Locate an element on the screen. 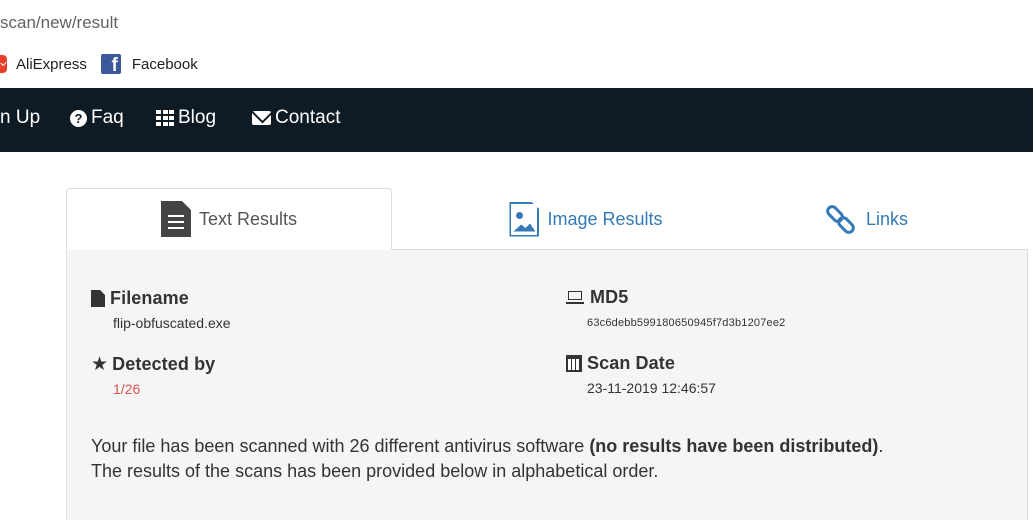 This screenshot has width=1033, height=520. nav-faq-label: Faq is located at coordinates (107, 117).